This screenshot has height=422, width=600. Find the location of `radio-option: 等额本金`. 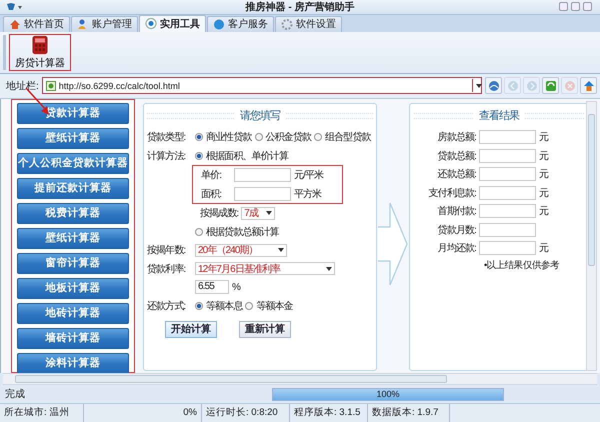

radio-option: 等额本金 is located at coordinates (269, 305).